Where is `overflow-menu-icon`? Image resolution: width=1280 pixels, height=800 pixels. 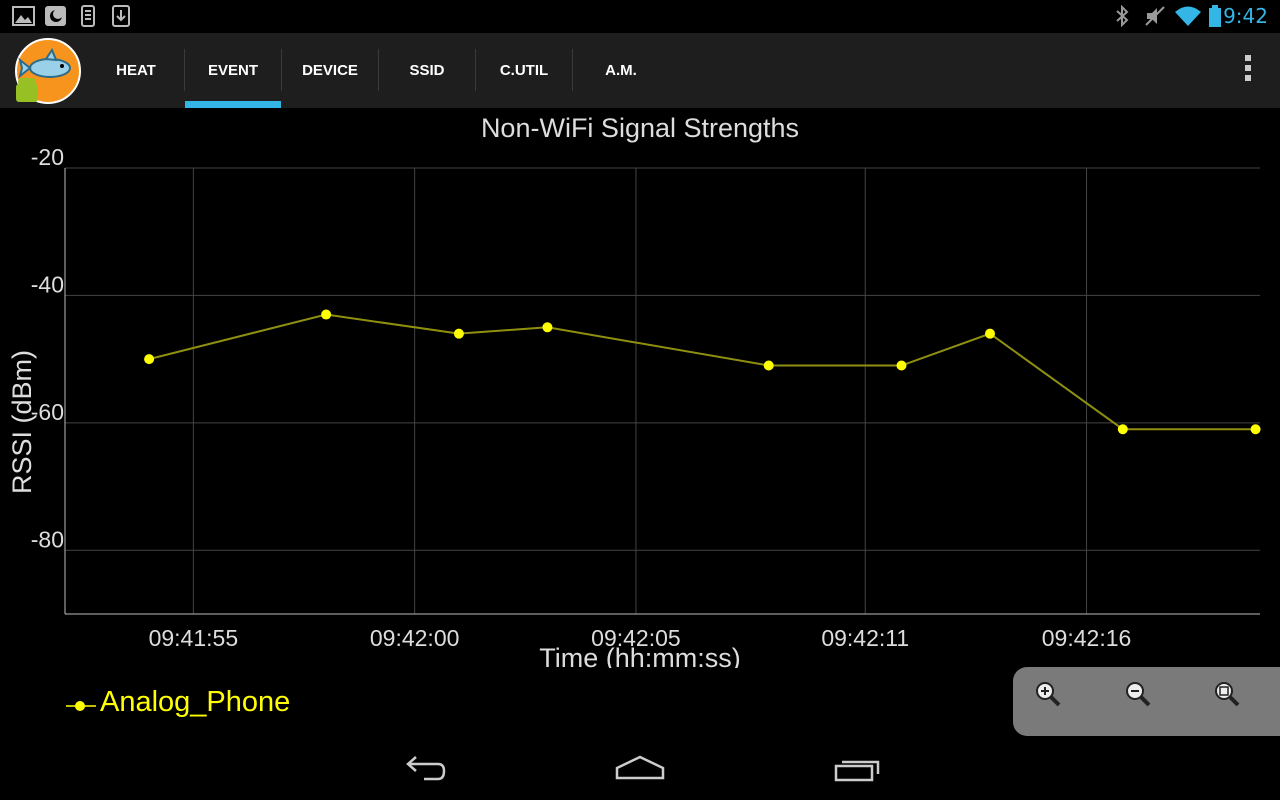 overflow-menu-icon is located at coordinates (1248, 71).